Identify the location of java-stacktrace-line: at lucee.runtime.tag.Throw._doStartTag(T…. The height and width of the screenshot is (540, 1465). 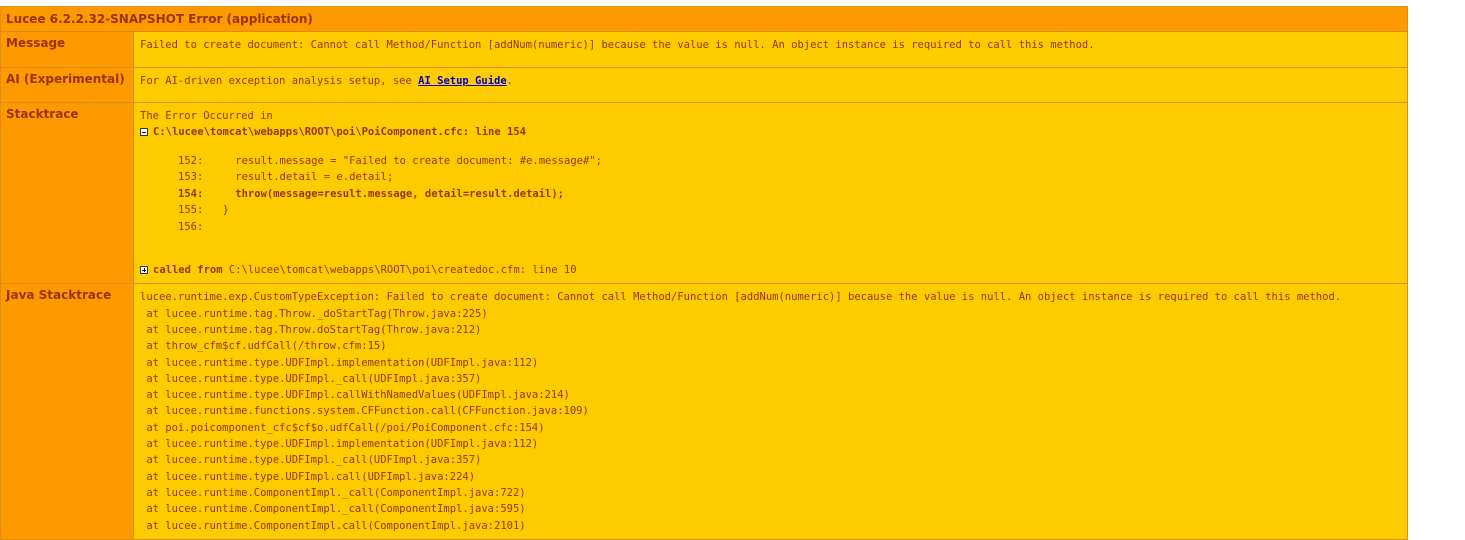
(314, 313).